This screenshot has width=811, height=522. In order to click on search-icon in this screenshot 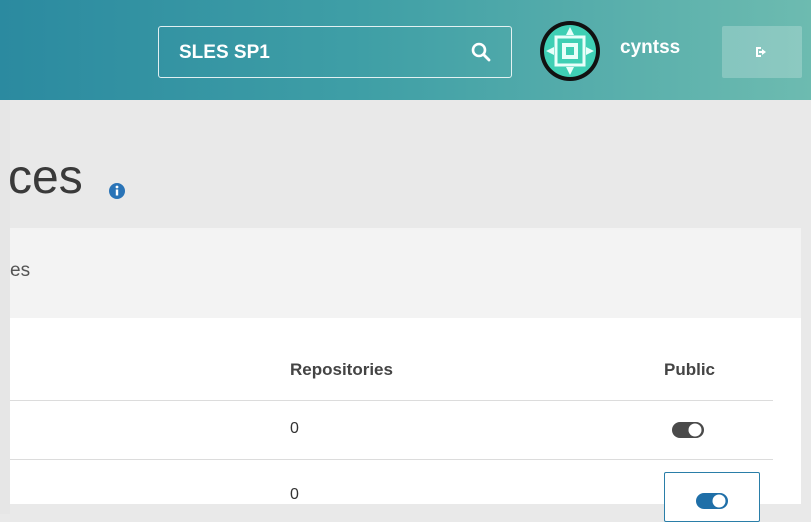, I will do `click(481, 52)`.